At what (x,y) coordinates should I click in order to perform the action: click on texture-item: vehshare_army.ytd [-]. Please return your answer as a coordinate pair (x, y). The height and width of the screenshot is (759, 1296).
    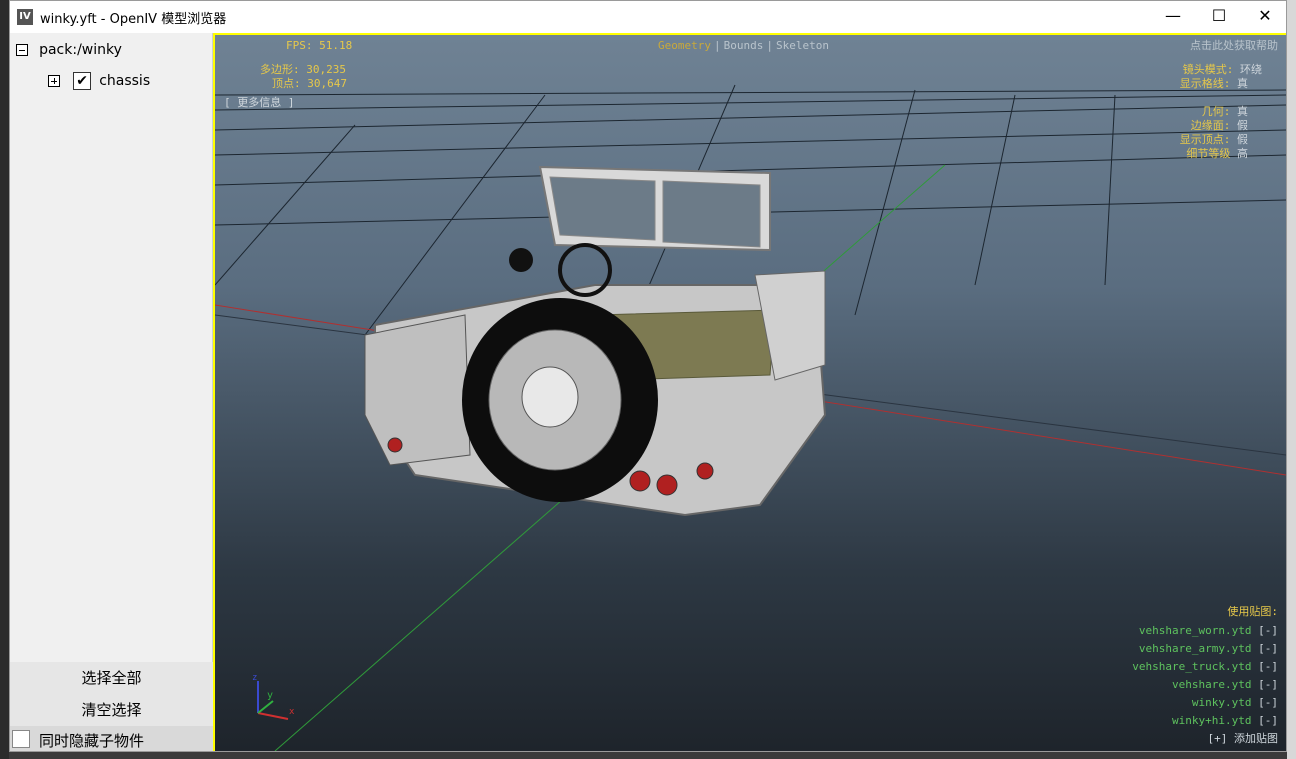
    Looking at the image, I should click on (1208, 649).